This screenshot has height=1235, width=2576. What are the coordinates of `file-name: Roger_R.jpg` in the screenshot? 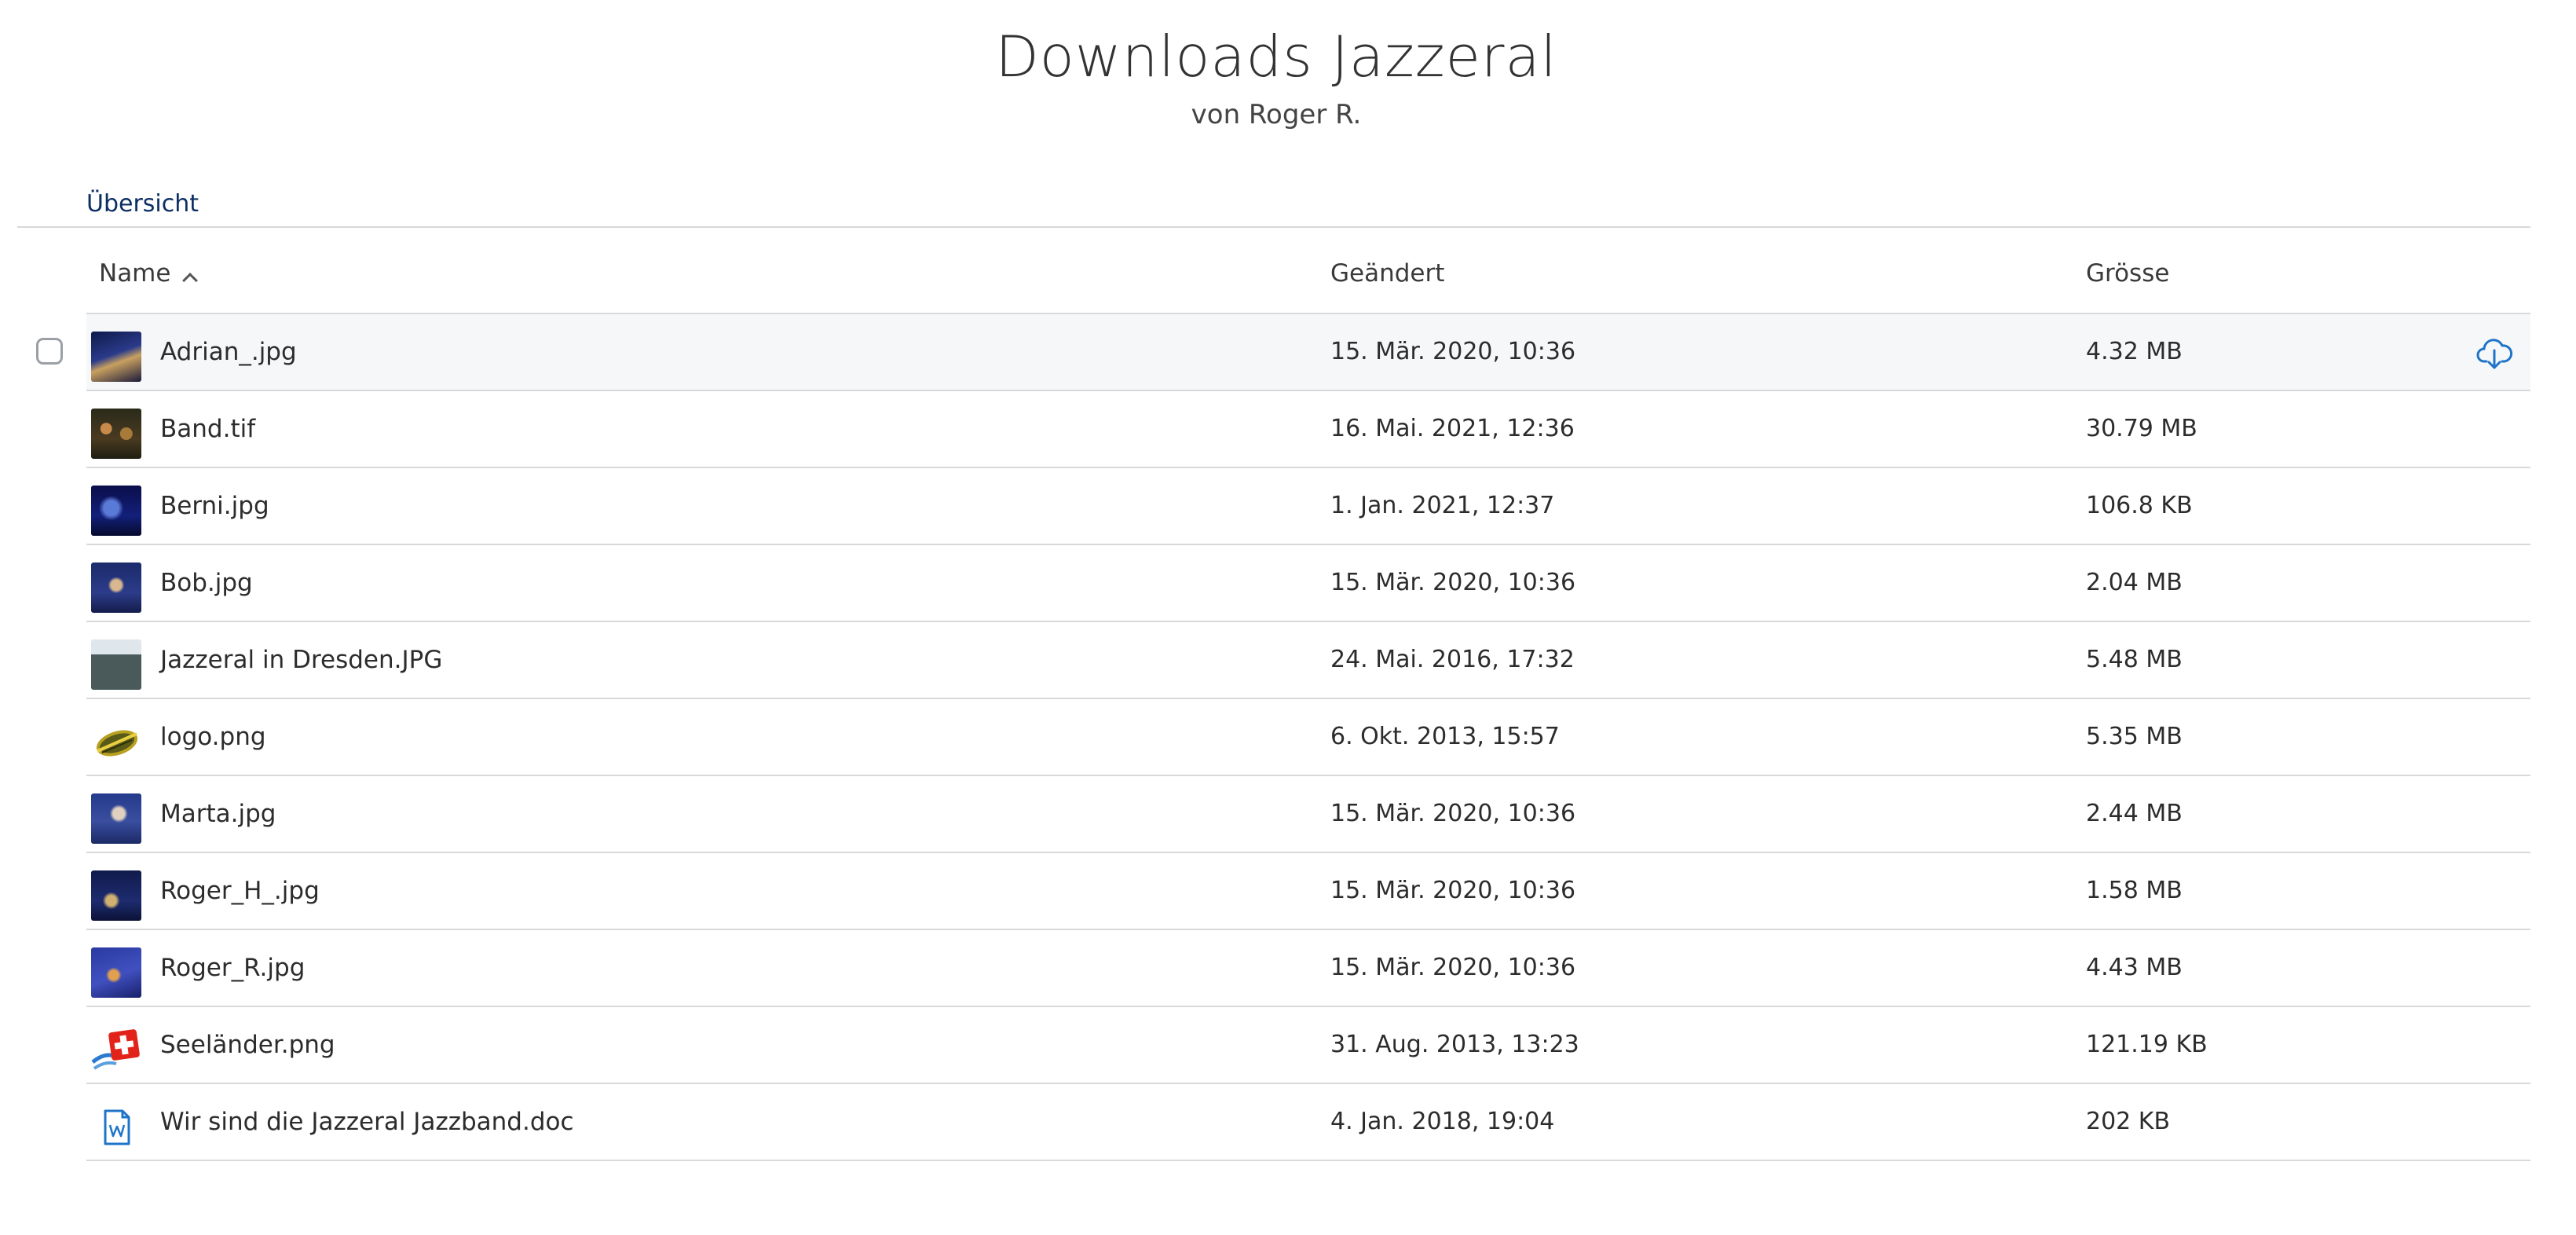 It's located at (233, 968).